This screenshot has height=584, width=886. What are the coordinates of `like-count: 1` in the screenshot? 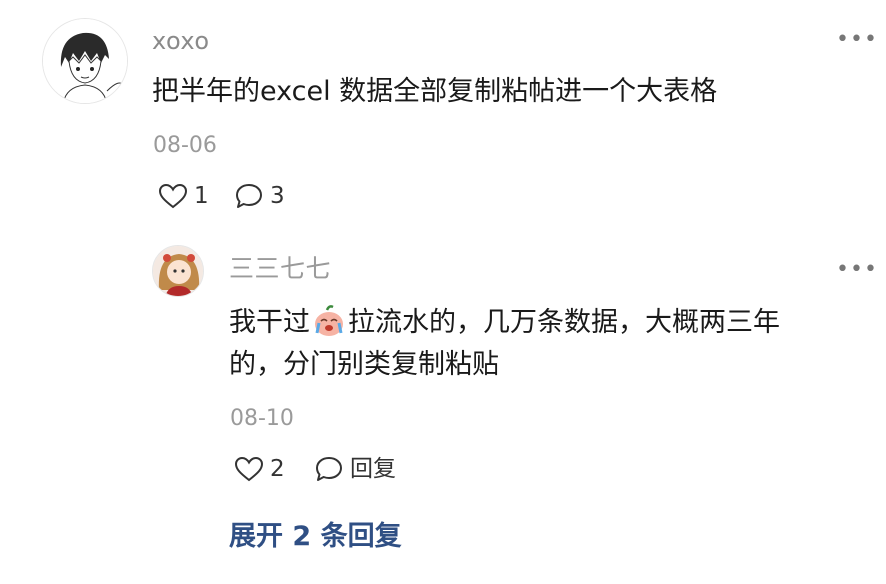 It's located at (201, 196).